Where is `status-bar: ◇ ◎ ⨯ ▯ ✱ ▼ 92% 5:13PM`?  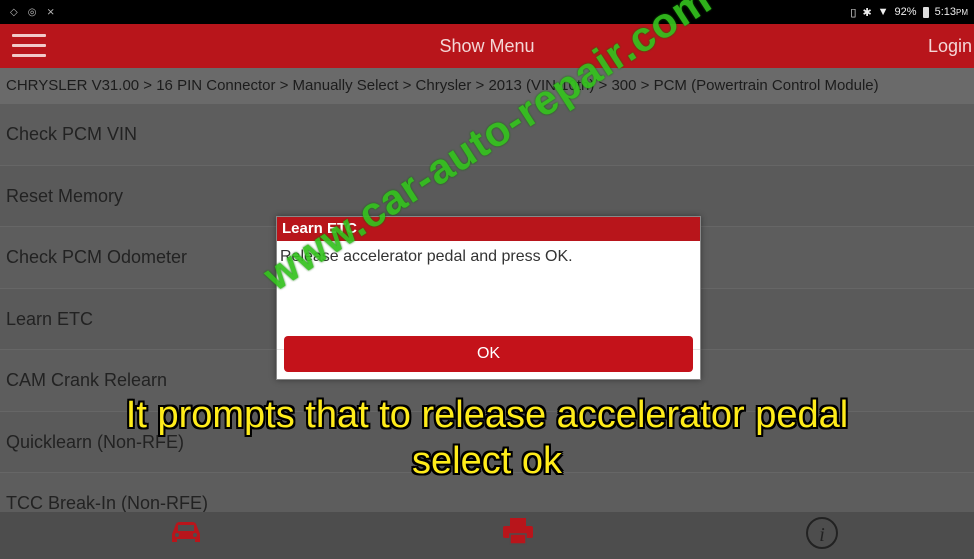
status-bar: ◇ ◎ ⨯ ▯ ✱ ▼ 92% 5:13PM is located at coordinates (487, 12).